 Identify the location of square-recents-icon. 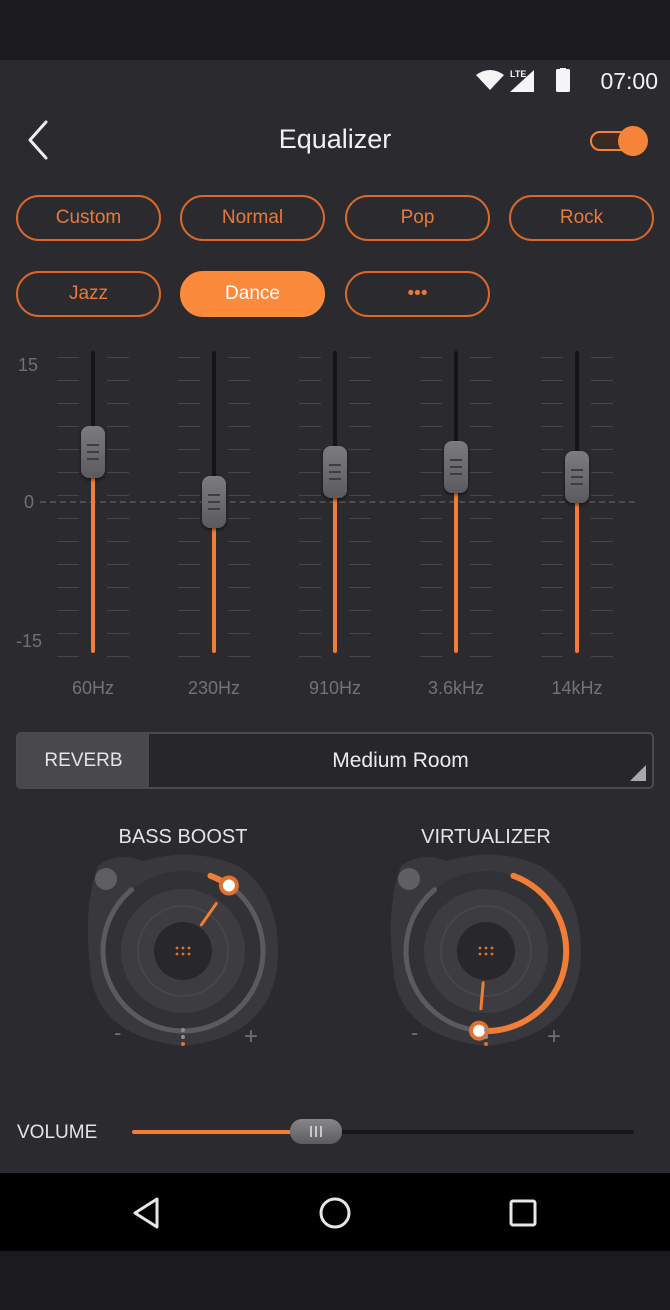
(523, 1213).